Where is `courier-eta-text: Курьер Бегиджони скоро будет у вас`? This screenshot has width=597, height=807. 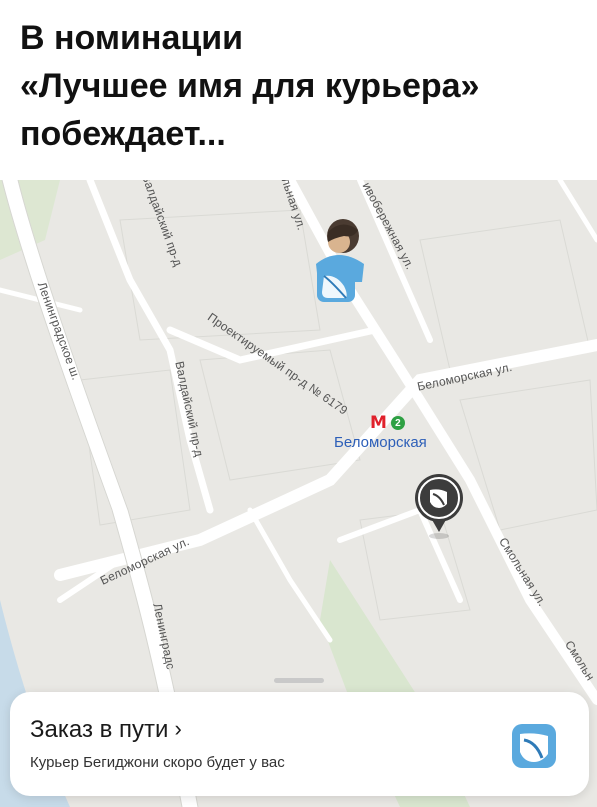 courier-eta-text: Курьер Бегиджони скоро будет у вас is located at coordinates (157, 762).